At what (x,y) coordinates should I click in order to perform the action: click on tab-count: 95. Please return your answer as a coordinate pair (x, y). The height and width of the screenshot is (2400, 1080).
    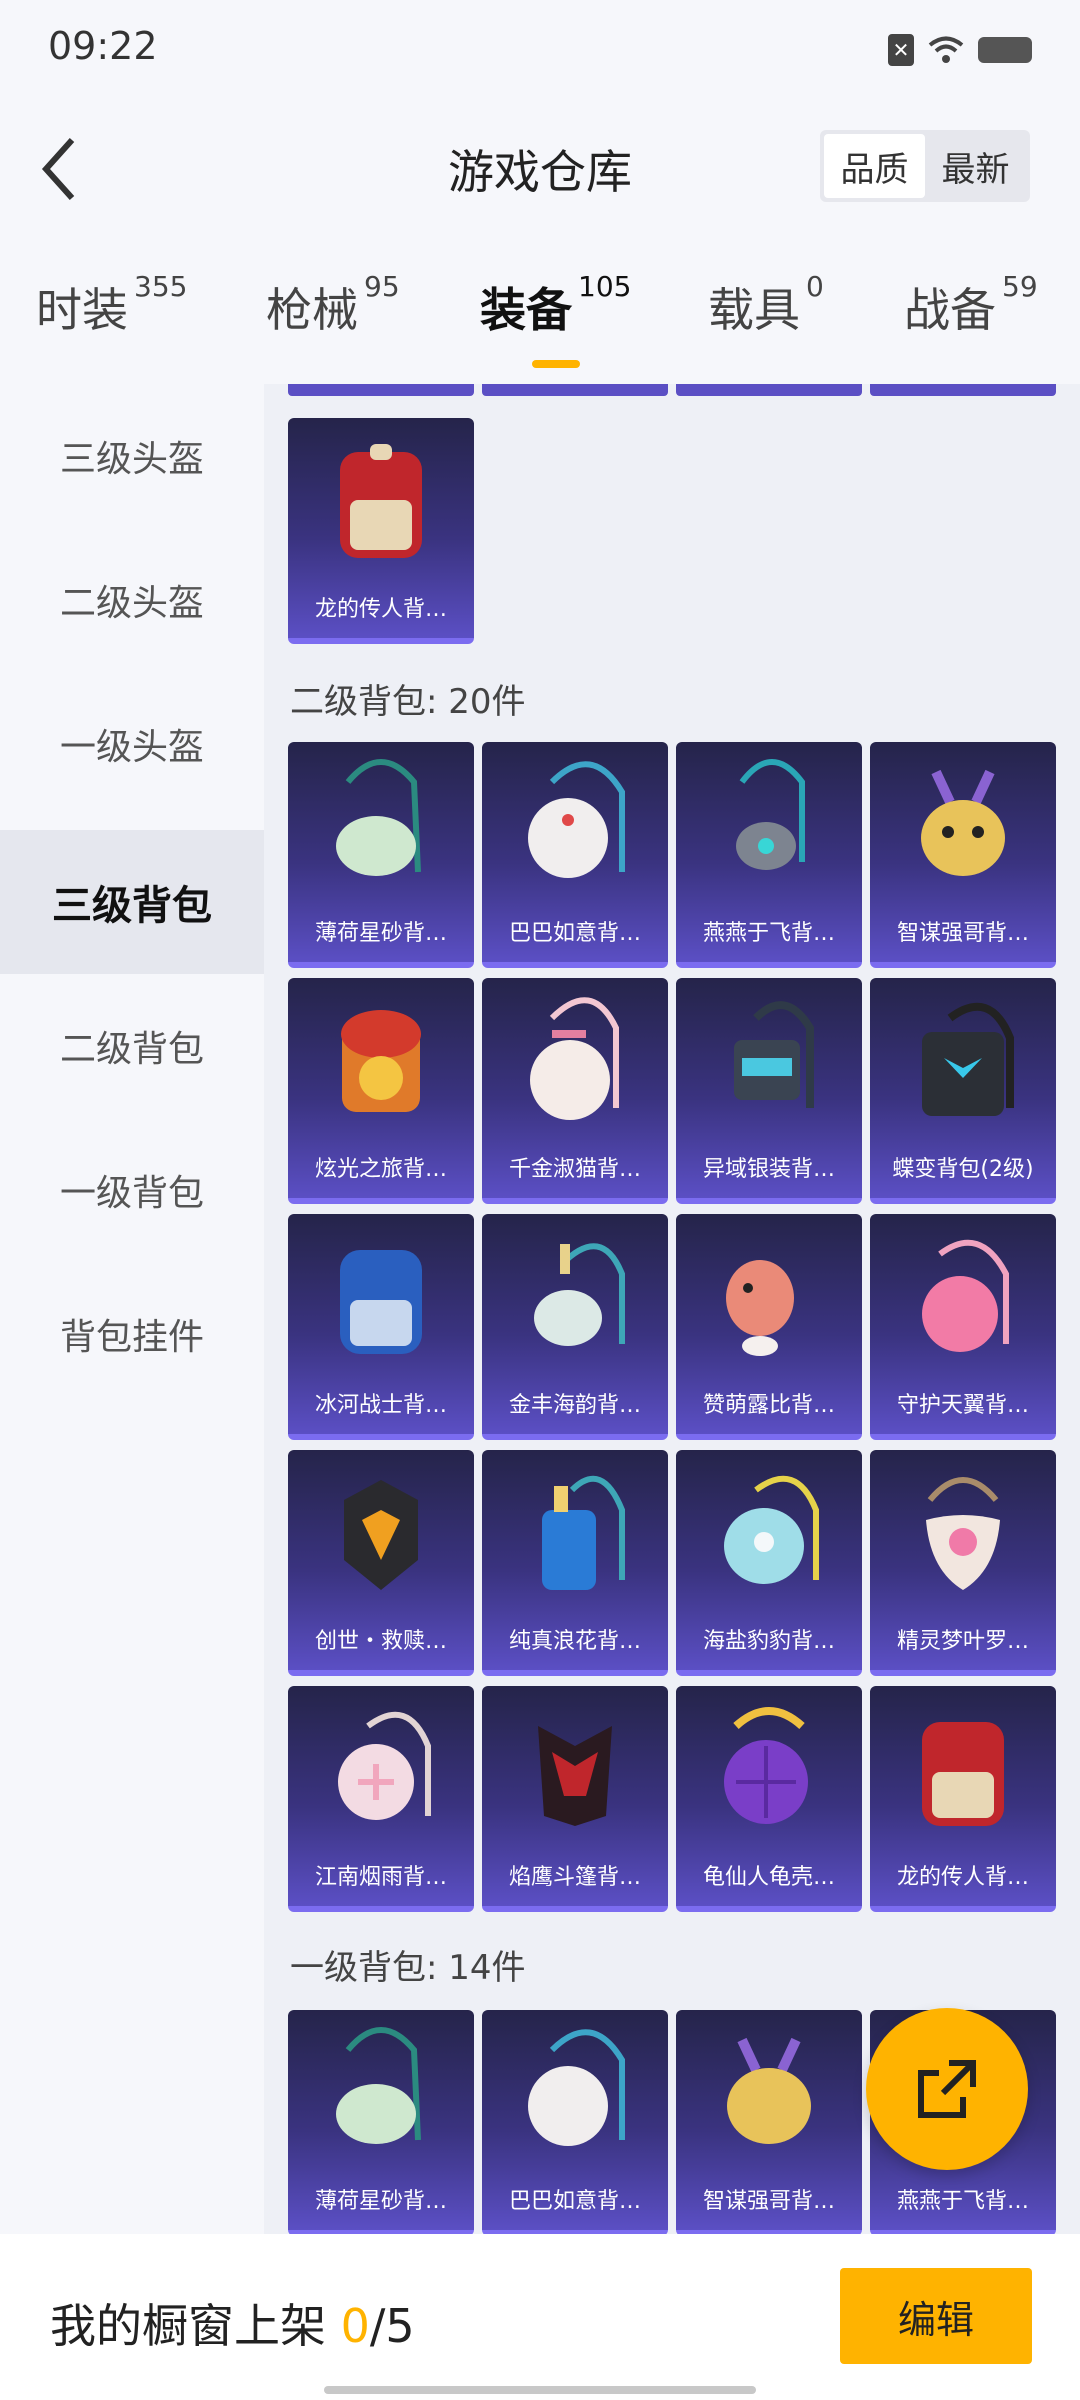
    Looking at the image, I should click on (382, 286).